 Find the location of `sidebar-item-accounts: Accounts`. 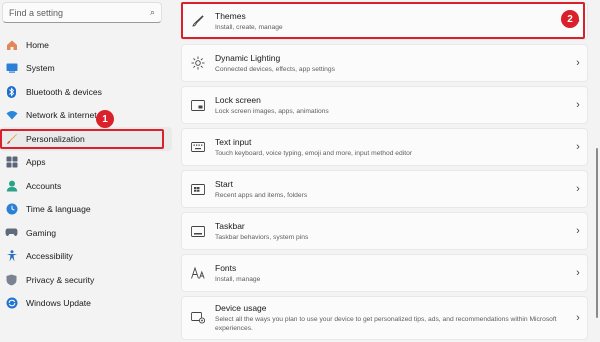

sidebar-item-accounts: Accounts is located at coordinates (86, 186).